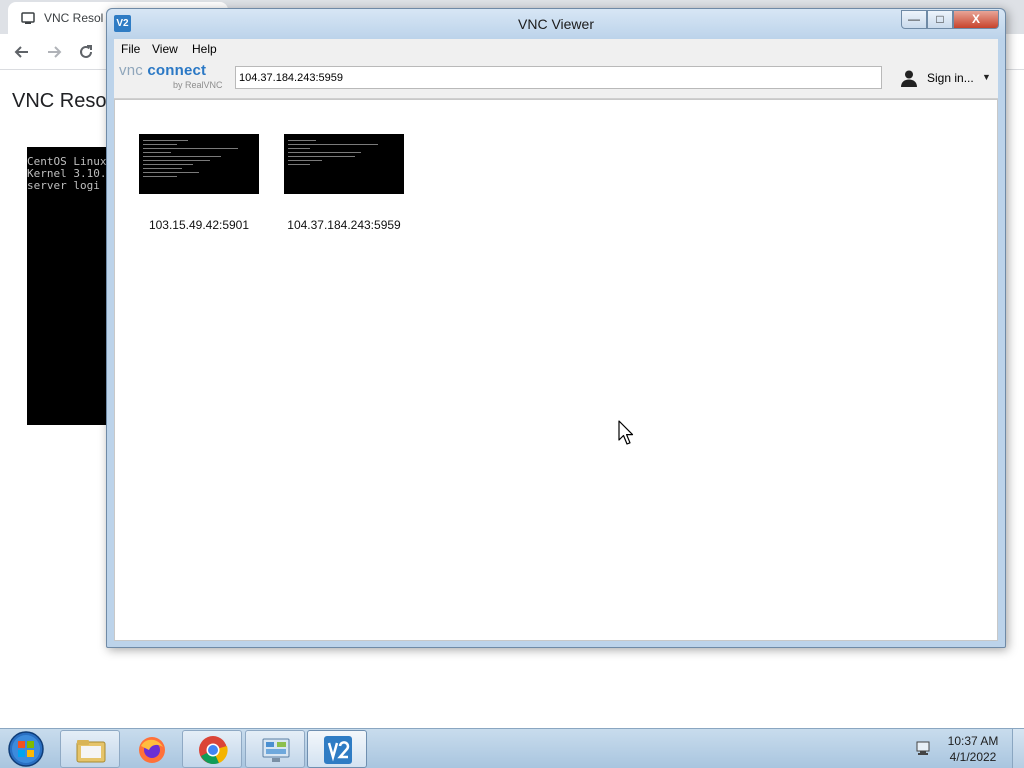 The height and width of the screenshot is (768, 1024). I want to click on sign-in-button: Sign in... ▼, so click(946, 79).